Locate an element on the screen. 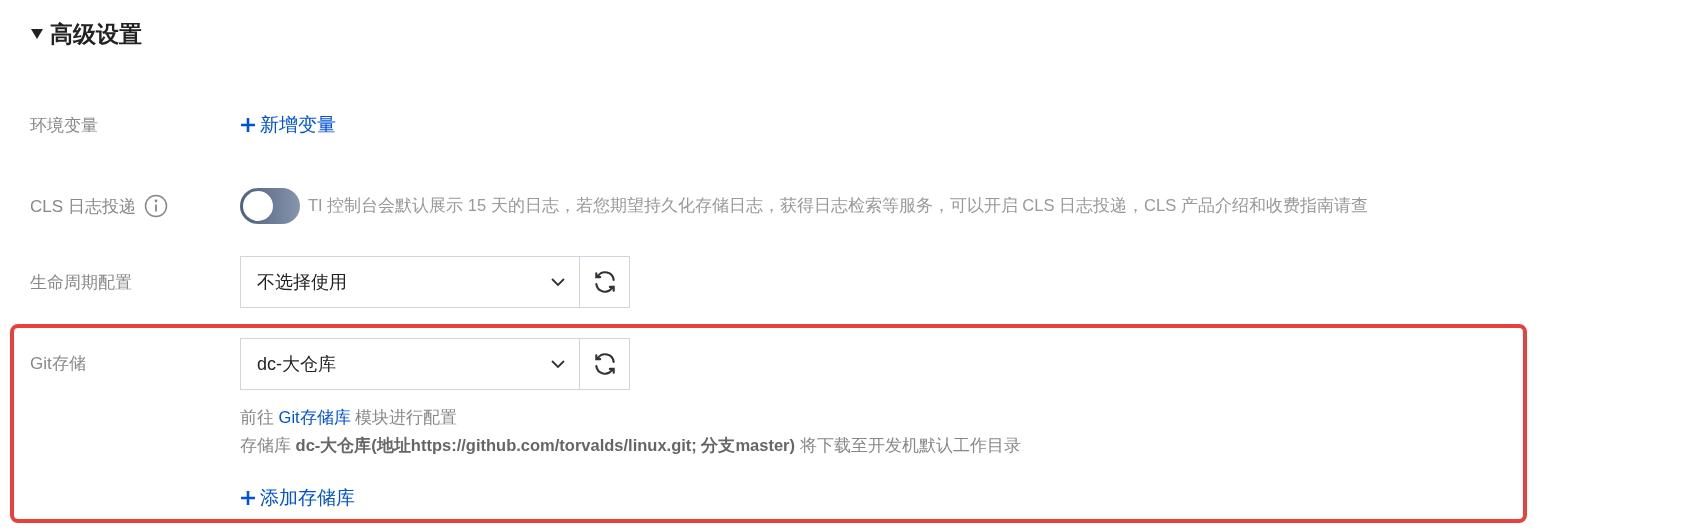 This screenshot has height=532, width=1684. detail-text: 存储库 dc-大仓库(地址https://github.com/torvalds/linux.git; 分支master) 将下载至开发机默认工作目录 is located at coordinates (631, 445).